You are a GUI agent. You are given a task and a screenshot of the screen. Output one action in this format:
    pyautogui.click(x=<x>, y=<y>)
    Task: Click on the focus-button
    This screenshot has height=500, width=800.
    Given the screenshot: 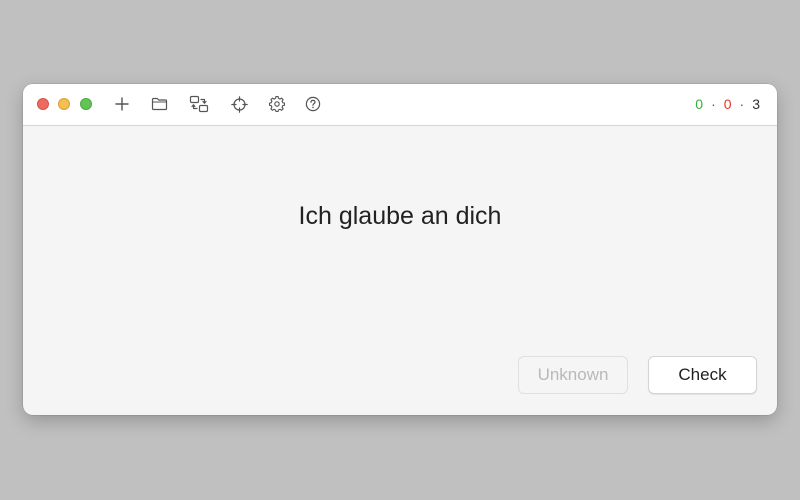 What is the action you would take?
    pyautogui.click(x=239, y=104)
    